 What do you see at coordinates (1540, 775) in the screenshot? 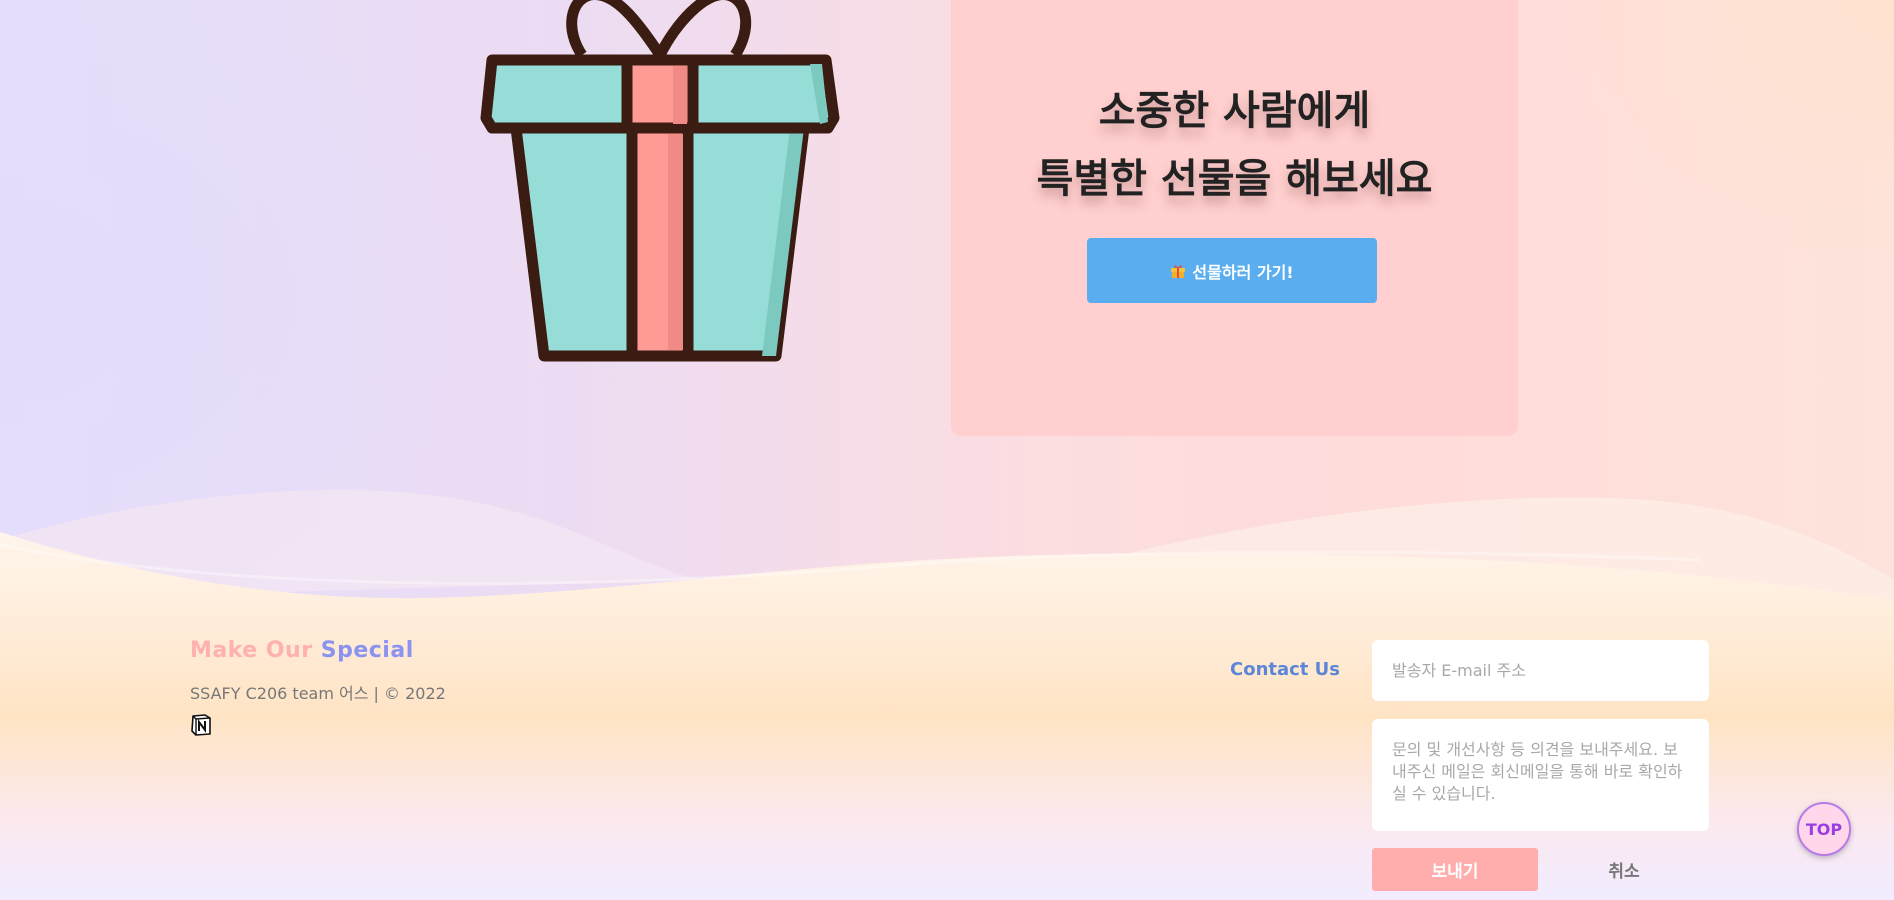
I see `message-textarea` at bounding box center [1540, 775].